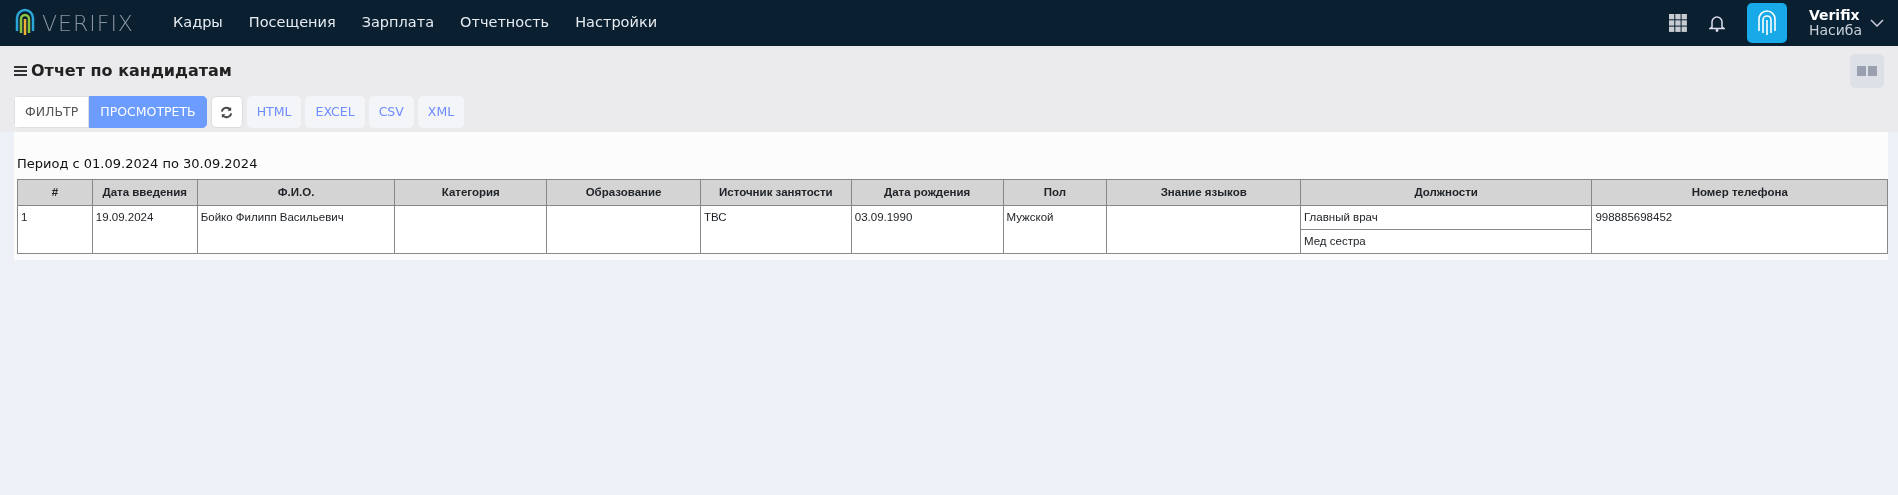  Describe the element at coordinates (470, 192) in the screenshot. I see `column-header: Категория` at that location.